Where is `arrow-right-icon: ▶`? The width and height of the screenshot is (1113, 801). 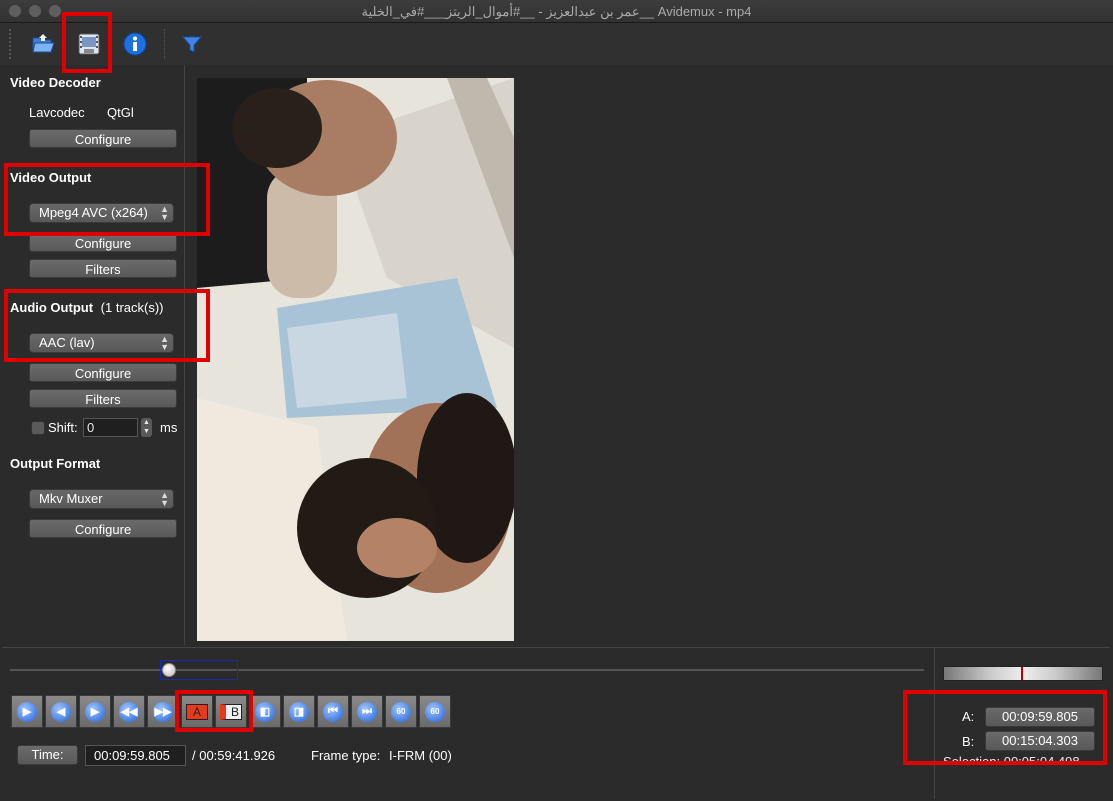 arrow-right-icon: ▶ is located at coordinates (95, 711).